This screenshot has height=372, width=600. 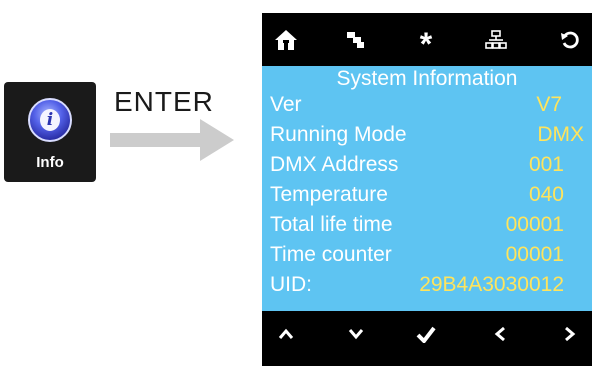 What do you see at coordinates (427, 257) in the screenshot?
I see `info-row-time-counter: Time counter 00001` at bounding box center [427, 257].